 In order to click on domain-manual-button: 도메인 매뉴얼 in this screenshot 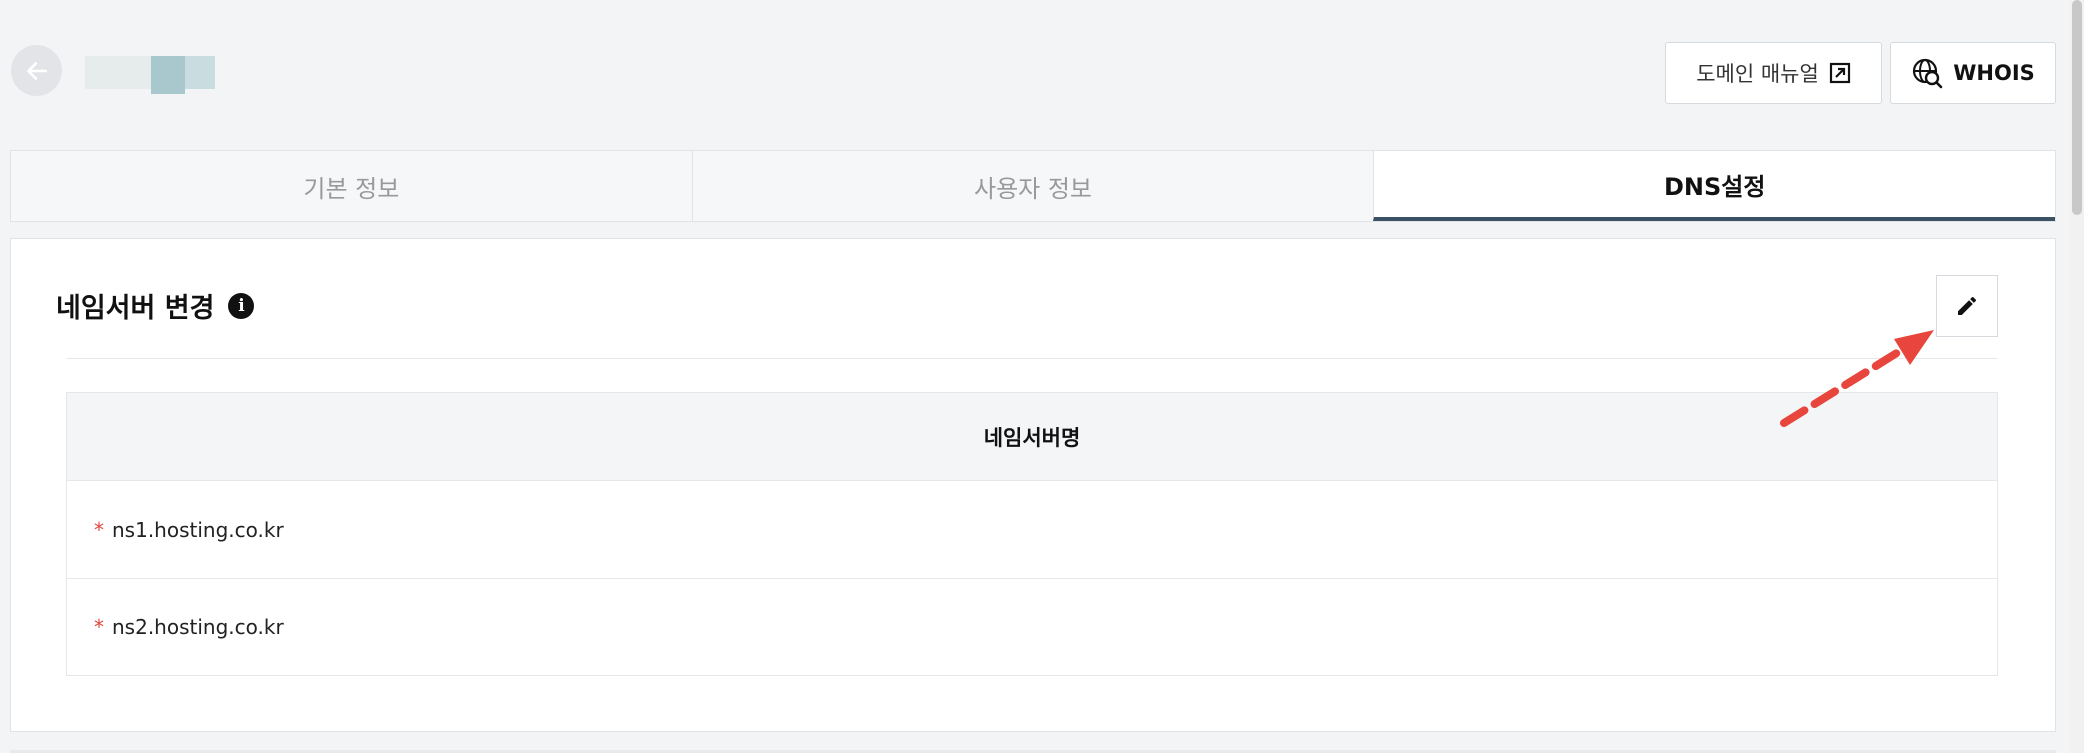, I will do `click(1773, 73)`.